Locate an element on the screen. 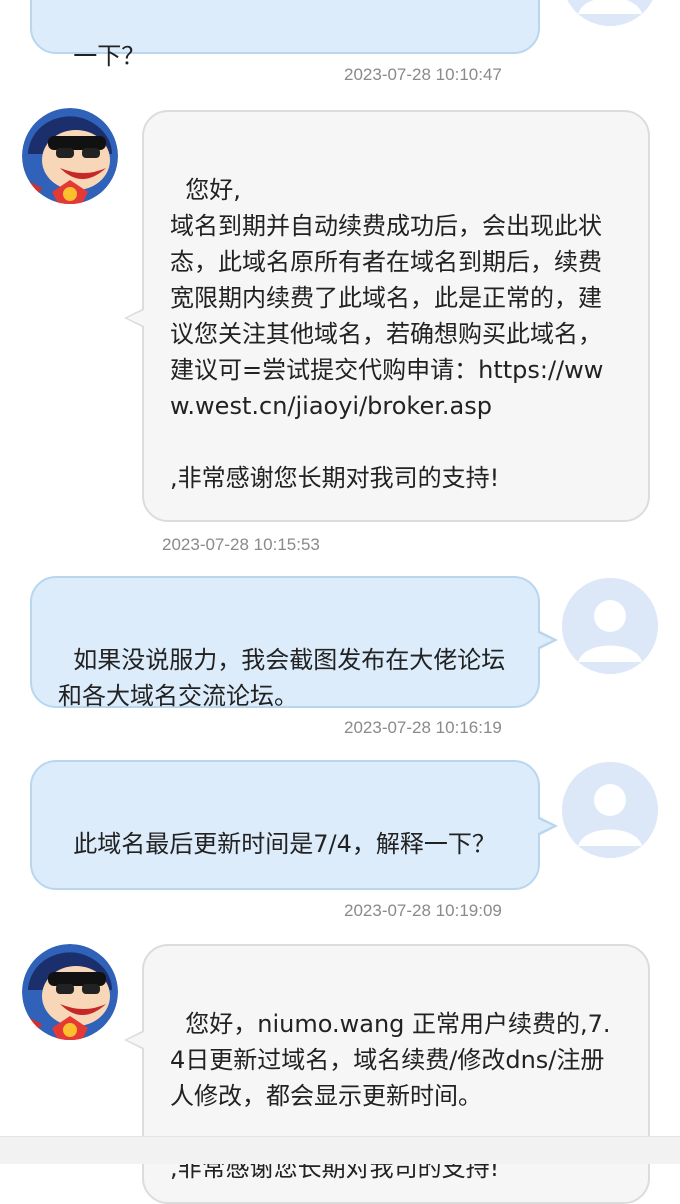 This screenshot has height=1204, width=680. message-text: 此域名最后更新时间是7/4，解释一下？ is located at coordinates (284, 844).